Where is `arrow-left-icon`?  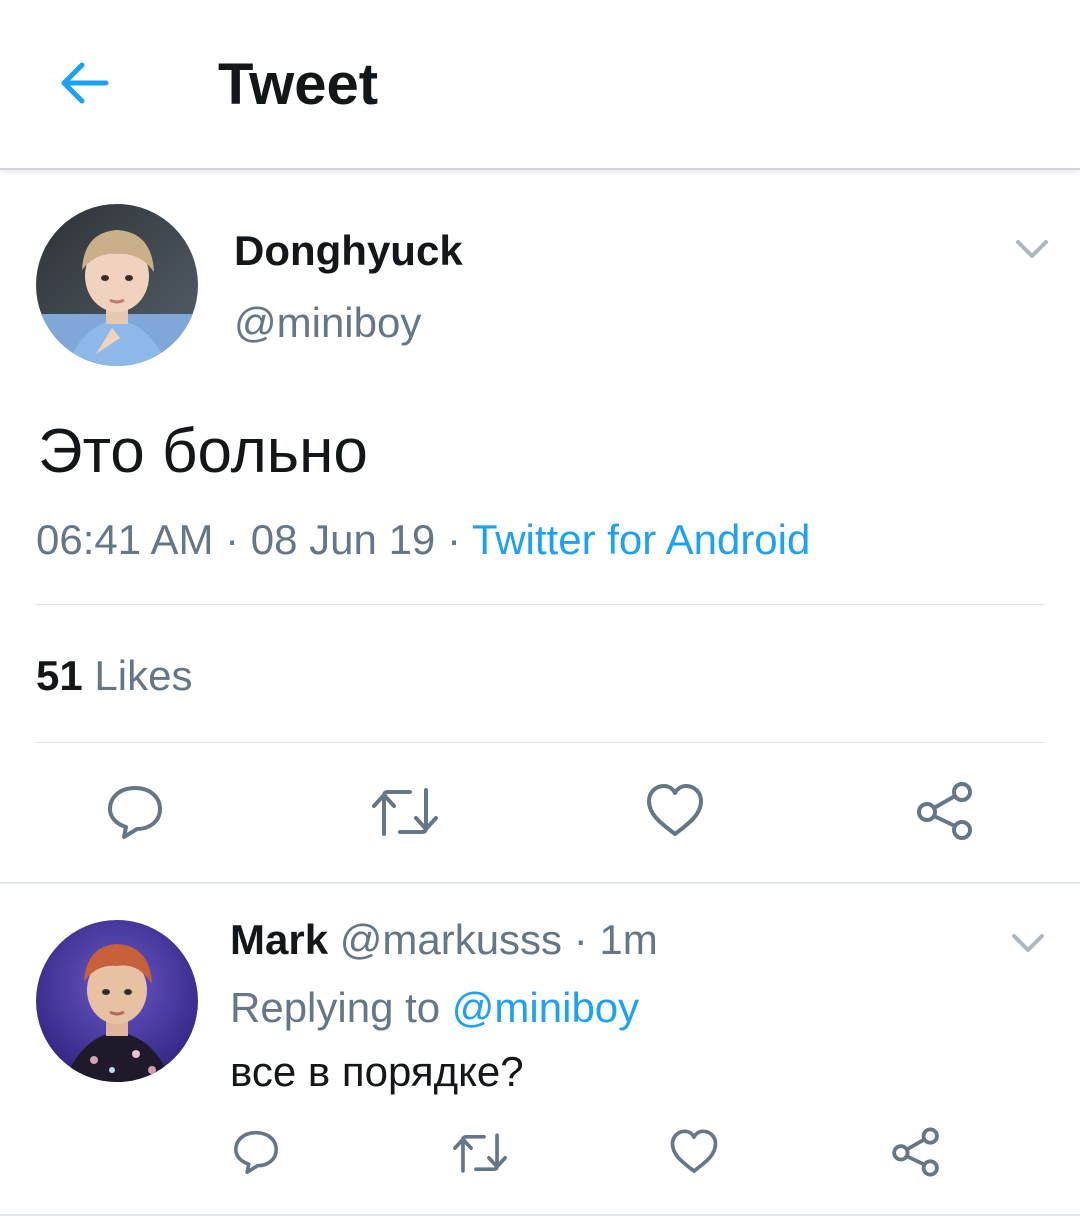 arrow-left-icon is located at coordinates (85, 83).